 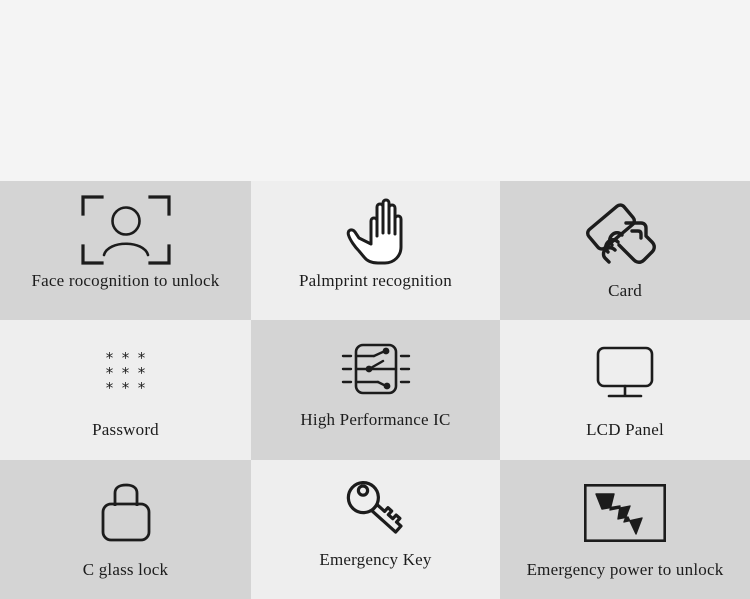 I want to click on ic-chip-icon, so click(x=376, y=369).